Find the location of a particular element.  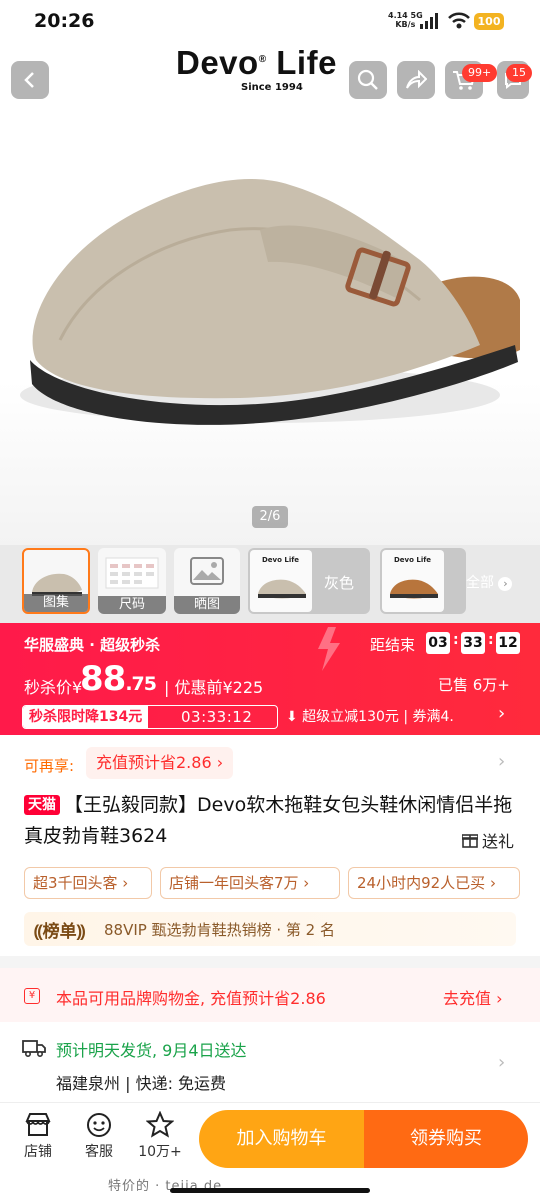

shop-button: 店铺 is located at coordinates (38, 1136).